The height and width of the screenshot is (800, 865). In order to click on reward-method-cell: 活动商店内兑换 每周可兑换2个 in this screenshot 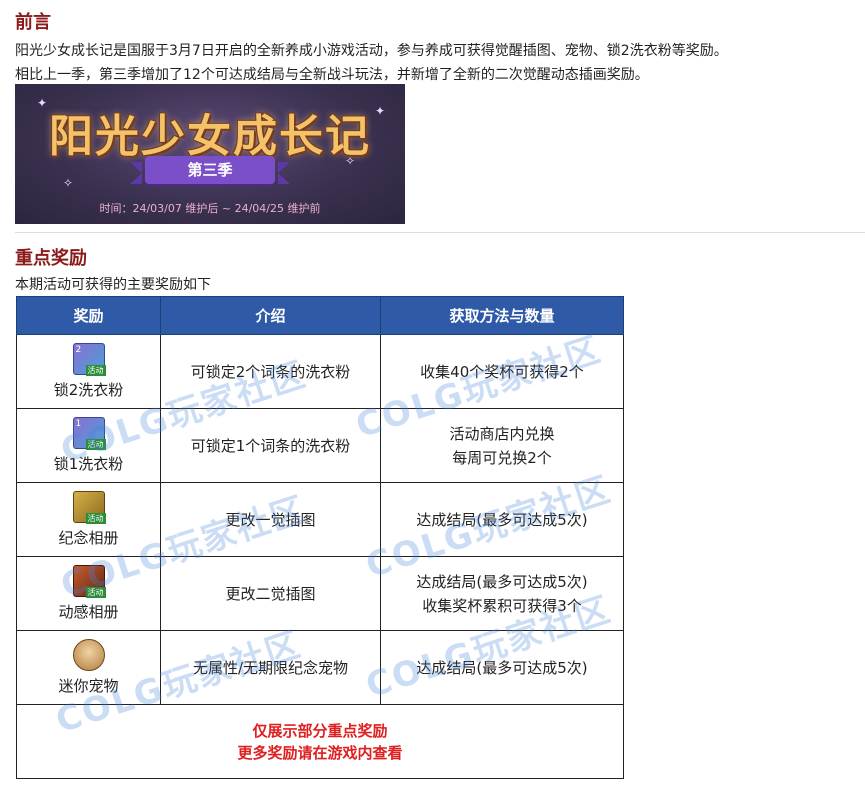, I will do `click(502, 445)`.